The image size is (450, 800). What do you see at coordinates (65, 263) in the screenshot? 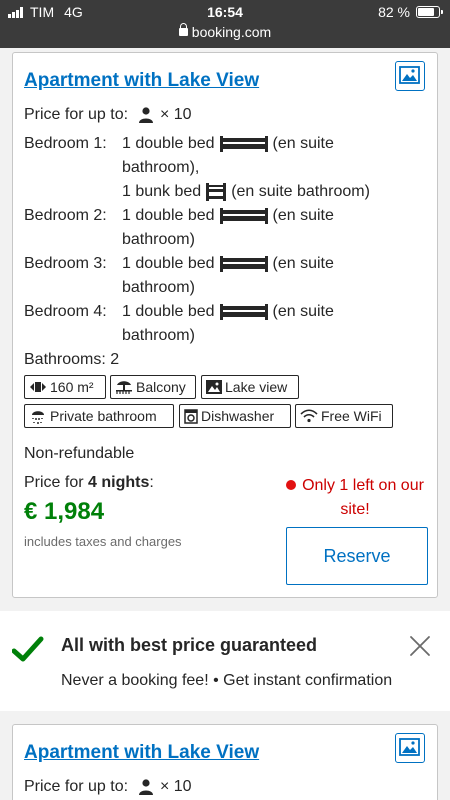
I see `bedroom-label: Bedroom 3:` at bounding box center [65, 263].